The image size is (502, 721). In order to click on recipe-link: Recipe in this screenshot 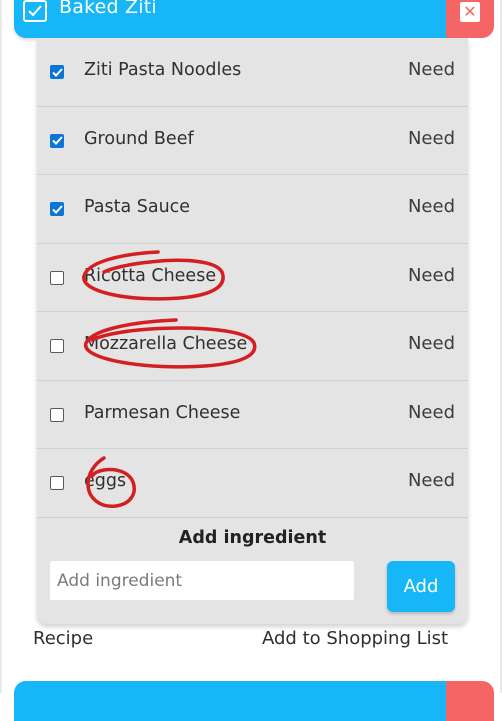, I will do `click(63, 638)`.